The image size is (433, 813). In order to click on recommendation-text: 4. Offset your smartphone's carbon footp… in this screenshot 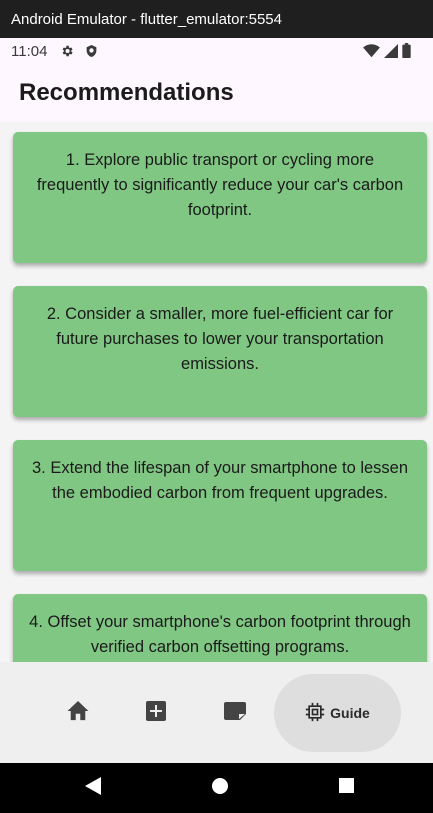, I will do `click(220, 634)`.